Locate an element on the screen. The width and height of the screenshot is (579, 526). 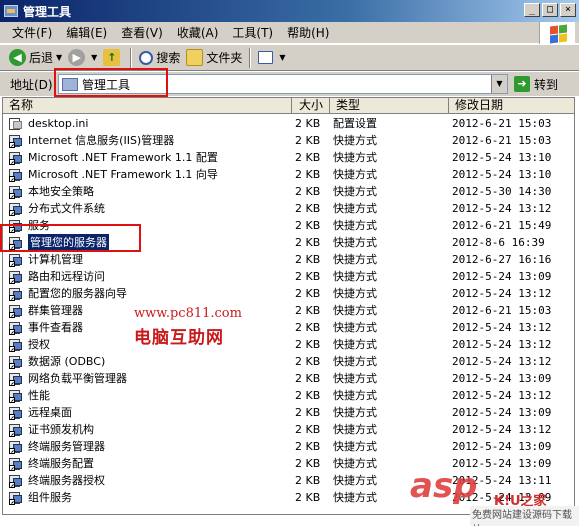
event-viewer-icon is located at coordinates (16, 328).